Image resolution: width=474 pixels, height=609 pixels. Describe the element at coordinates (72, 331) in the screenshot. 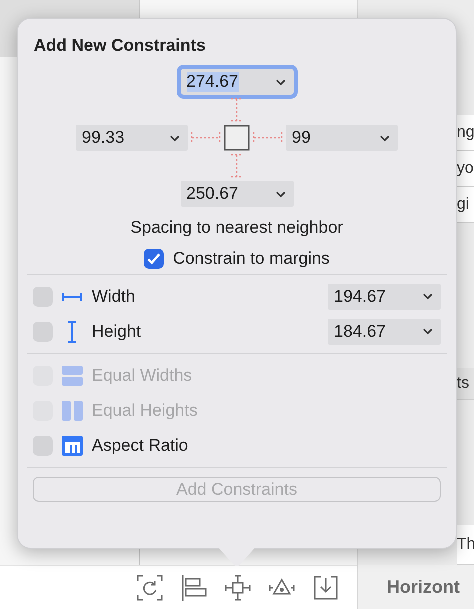

I see `height-icon` at that location.